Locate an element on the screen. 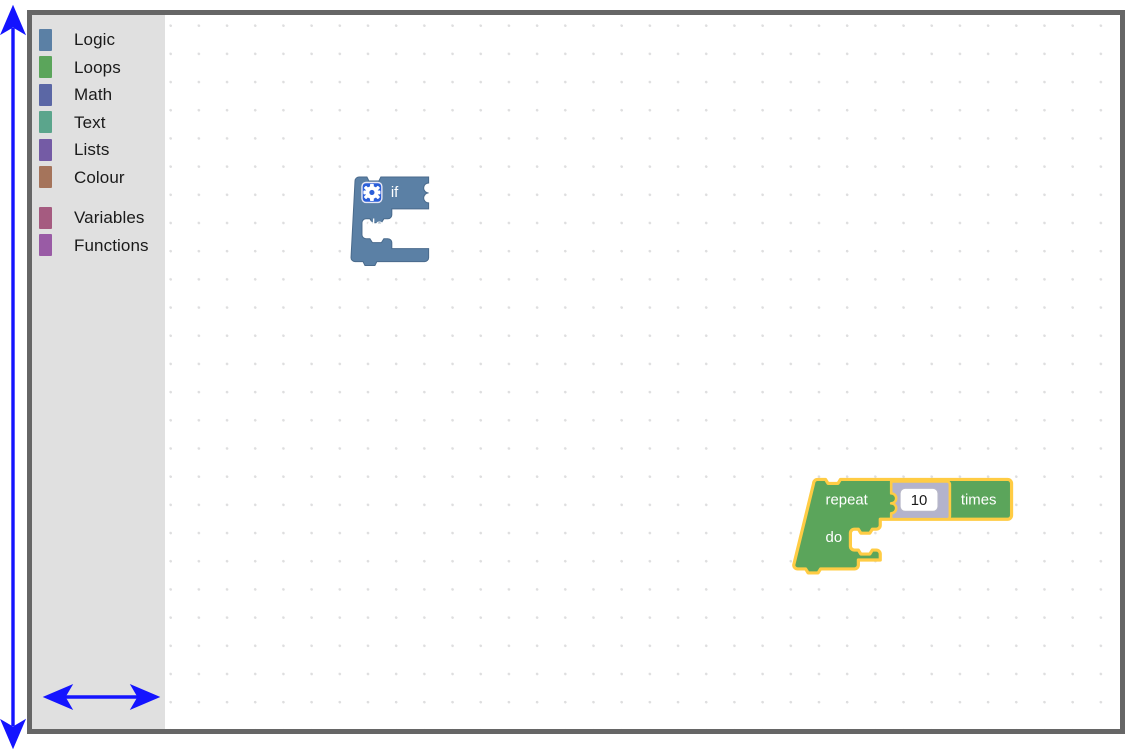  block-controls-repeat: repeat 10 times do is located at coordinates (903, 526).